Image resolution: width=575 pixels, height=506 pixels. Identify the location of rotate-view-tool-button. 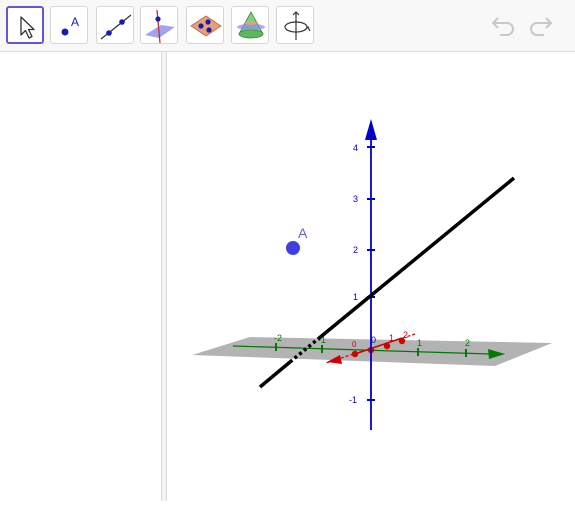
(295, 25).